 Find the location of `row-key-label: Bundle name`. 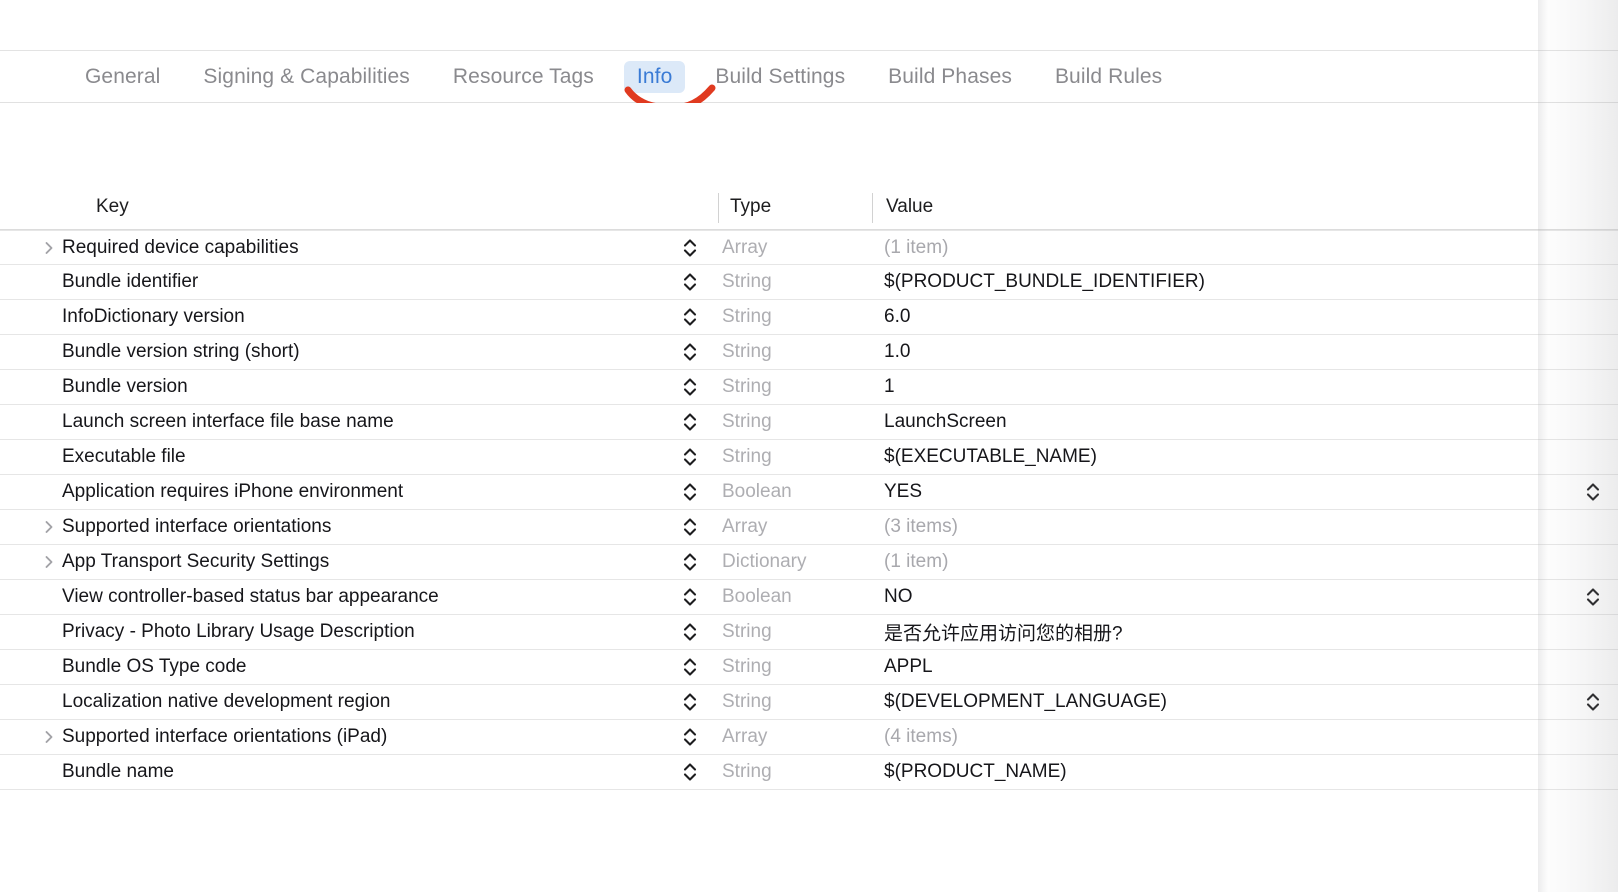

row-key-label: Bundle name is located at coordinates (118, 772).